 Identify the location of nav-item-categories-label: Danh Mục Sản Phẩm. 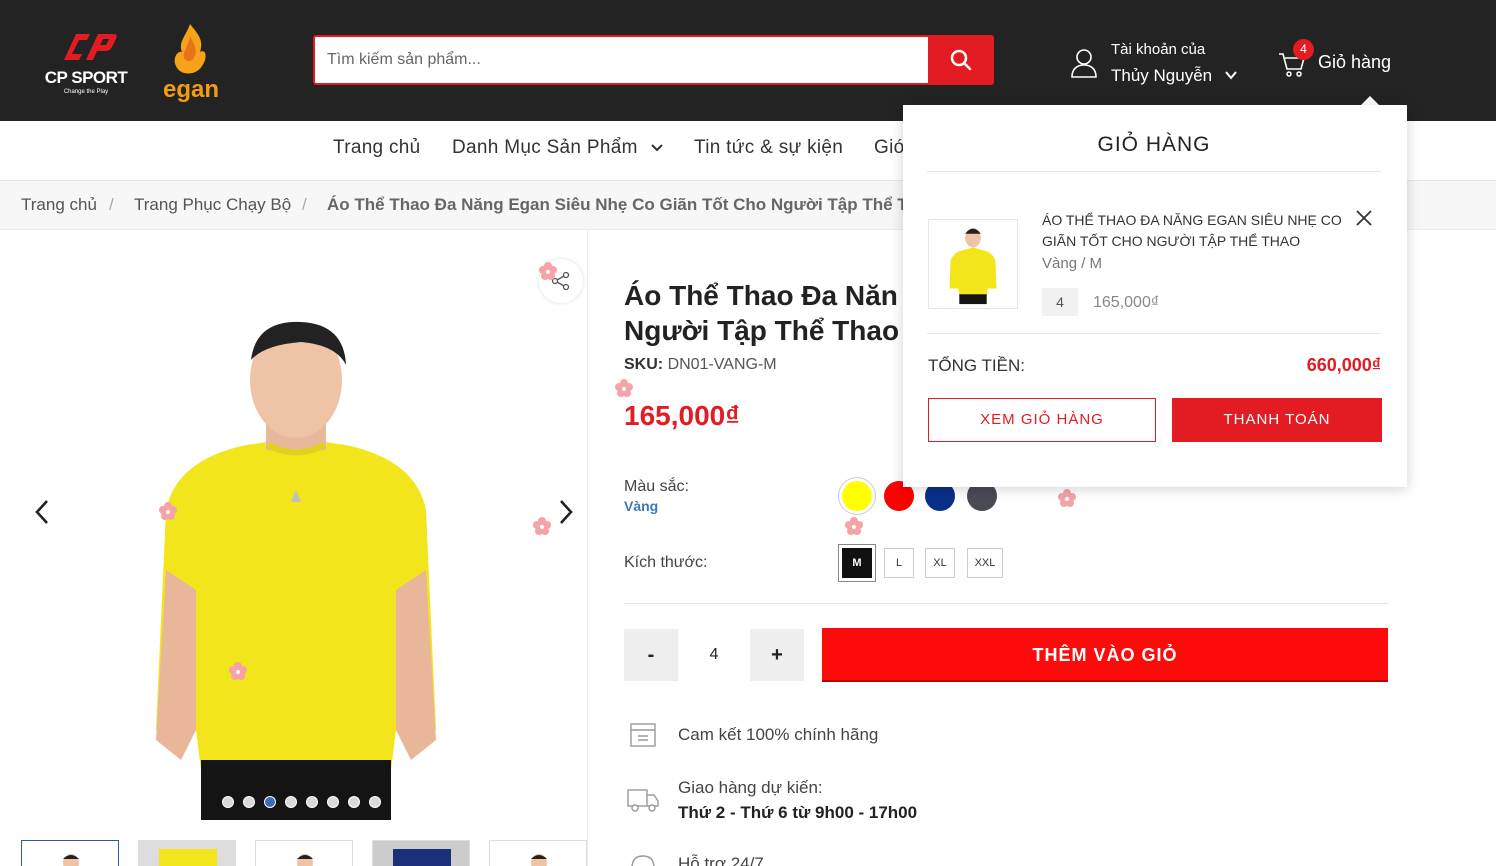
(545, 147).